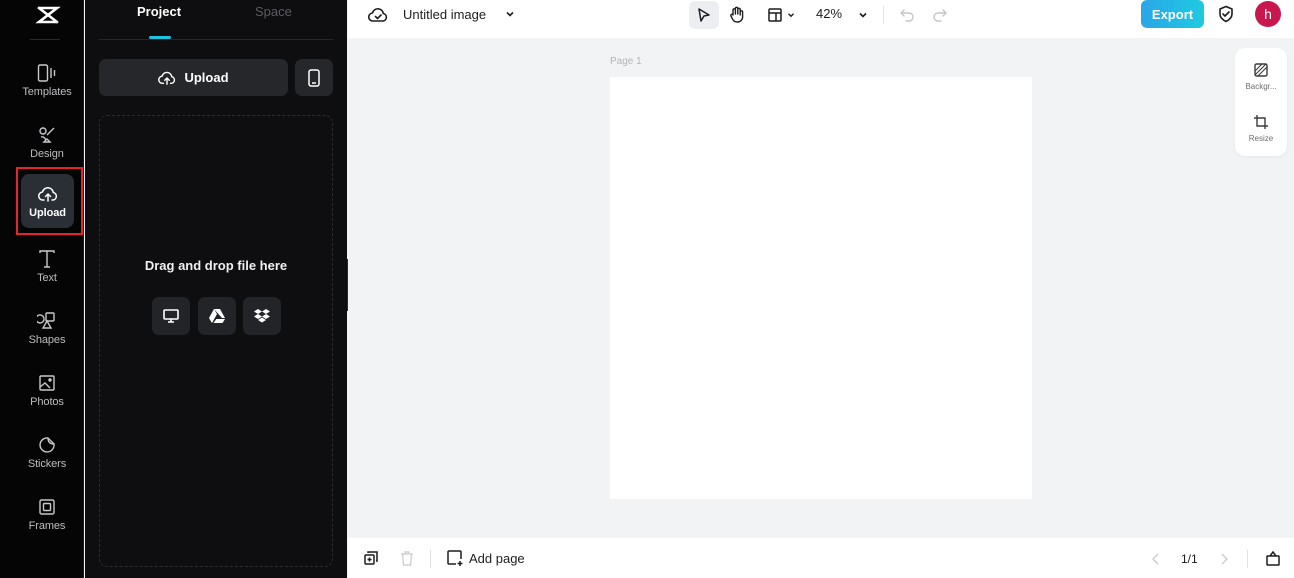 Image resolution: width=1294 pixels, height=578 pixels. Describe the element at coordinates (1268, 14) in the screenshot. I see `user-avatar: h` at that location.